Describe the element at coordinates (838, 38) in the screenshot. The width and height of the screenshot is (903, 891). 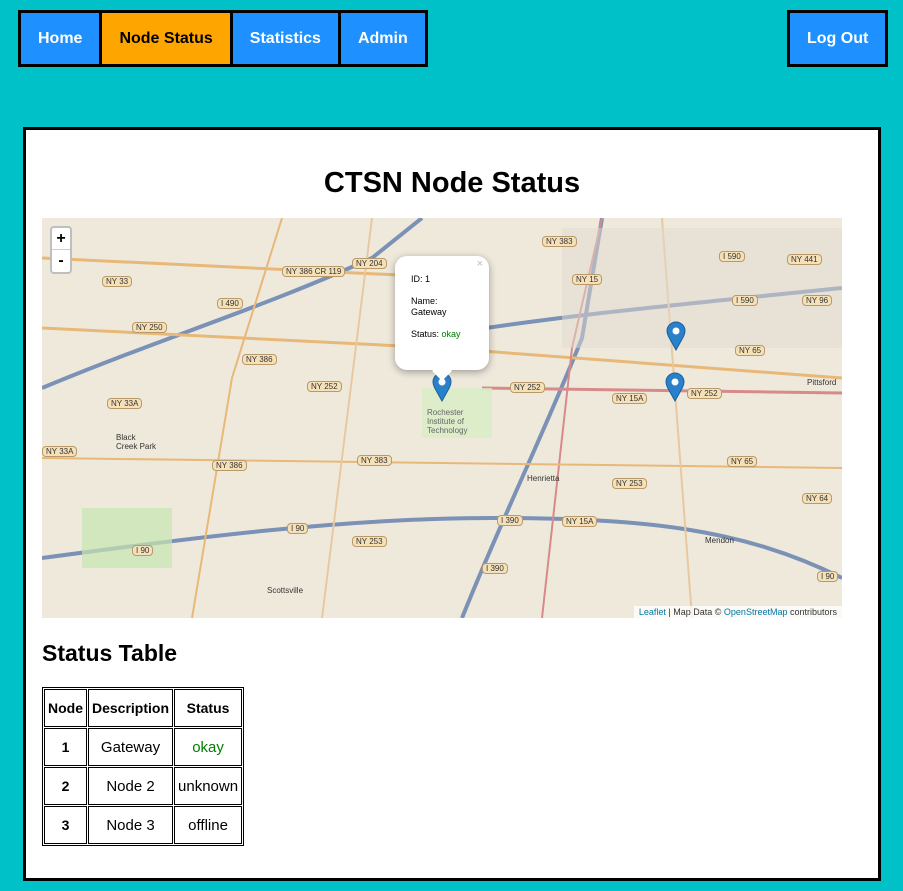
I see `logout-button: Log Out` at that location.